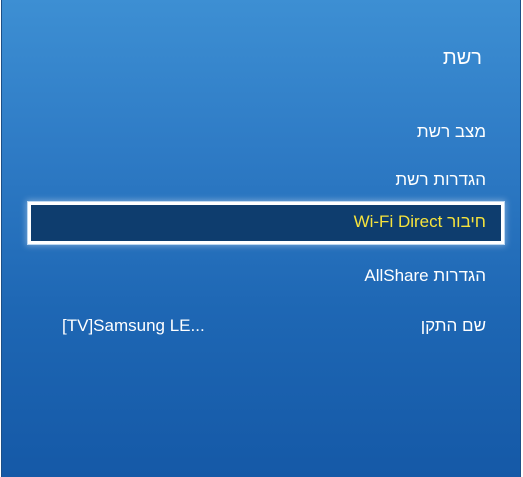 The height and width of the screenshot is (477, 523). I want to click on menu-item-label: הגדרות רשת, so click(440, 179).